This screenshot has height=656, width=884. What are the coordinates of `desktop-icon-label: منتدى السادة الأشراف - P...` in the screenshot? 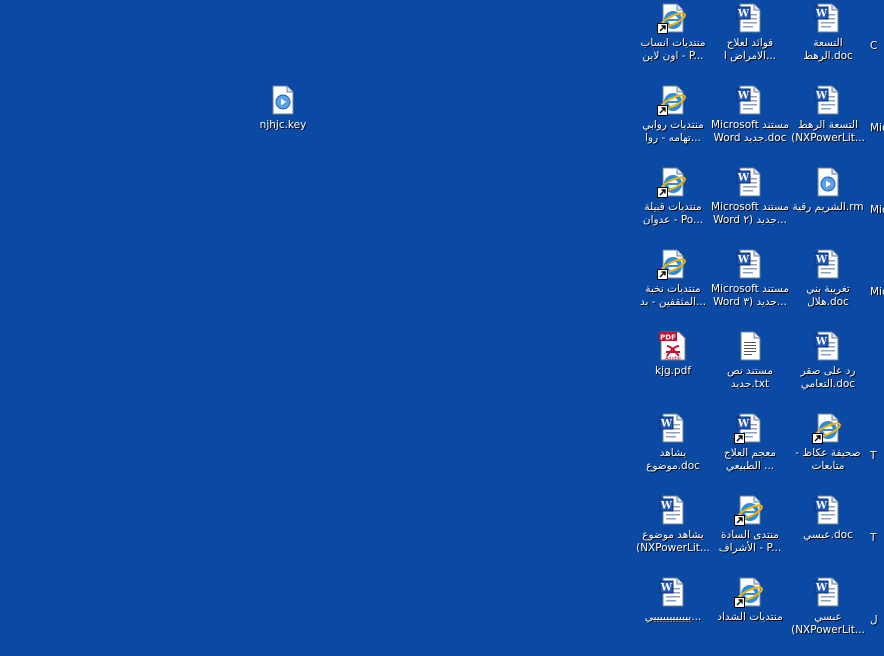 It's located at (750, 541).